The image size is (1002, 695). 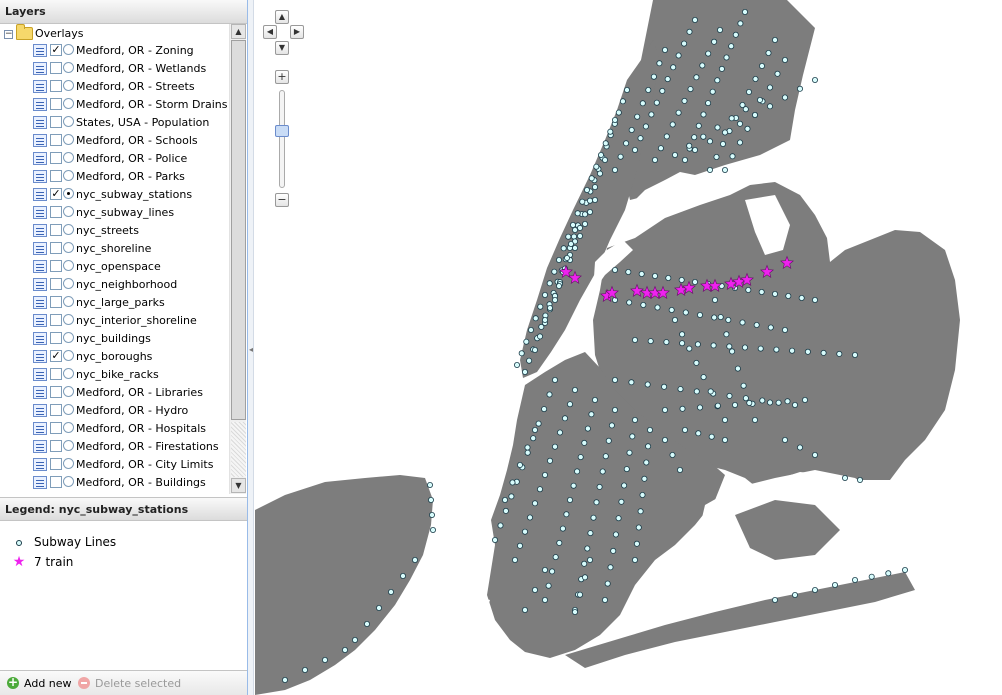 I want to click on pan-up-button: ▲, so click(x=282, y=17).